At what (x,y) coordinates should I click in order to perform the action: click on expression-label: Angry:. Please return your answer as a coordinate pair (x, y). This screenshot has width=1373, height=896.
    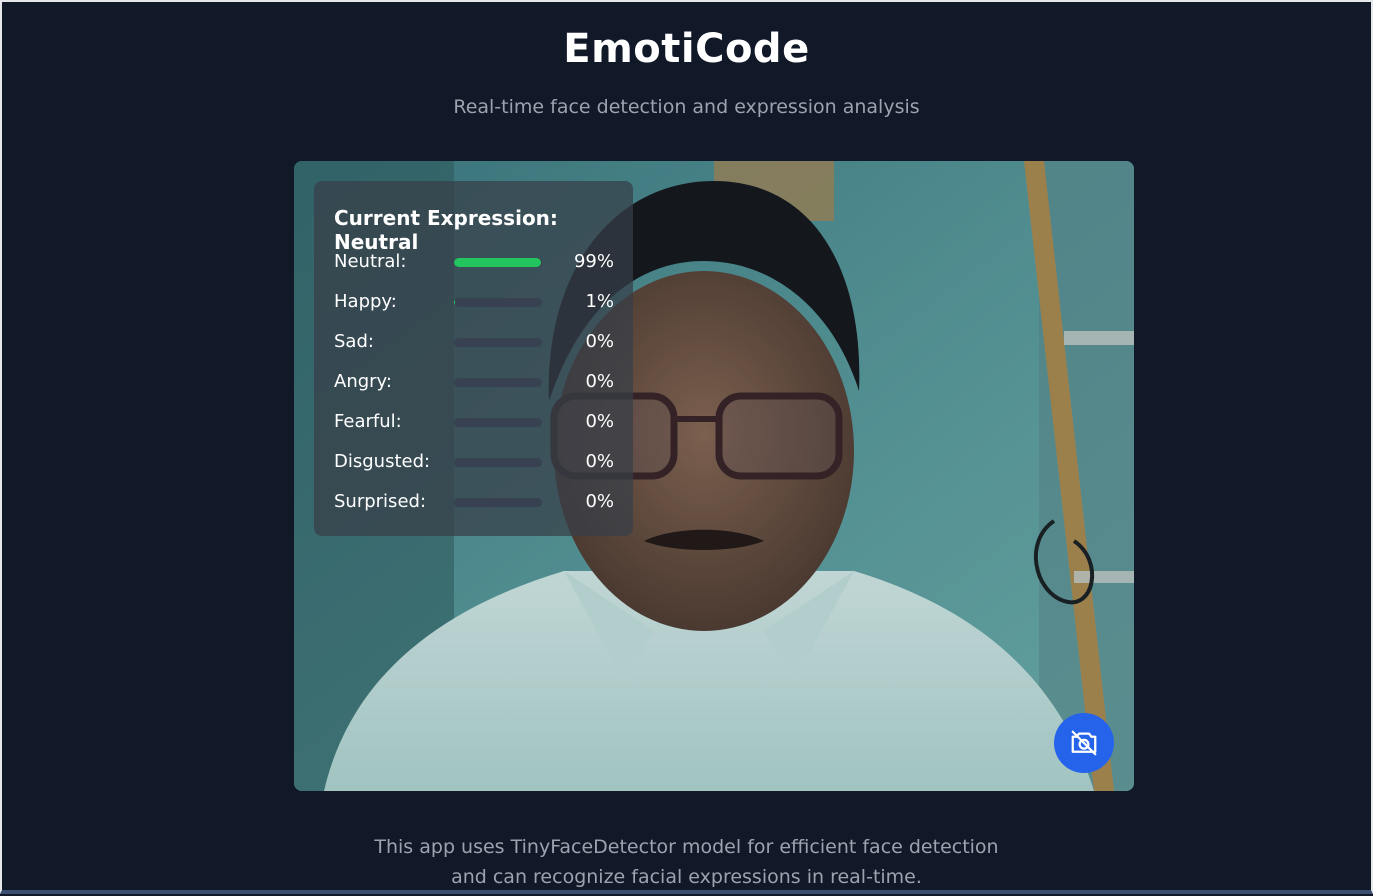
    Looking at the image, I should click on (363, 381).